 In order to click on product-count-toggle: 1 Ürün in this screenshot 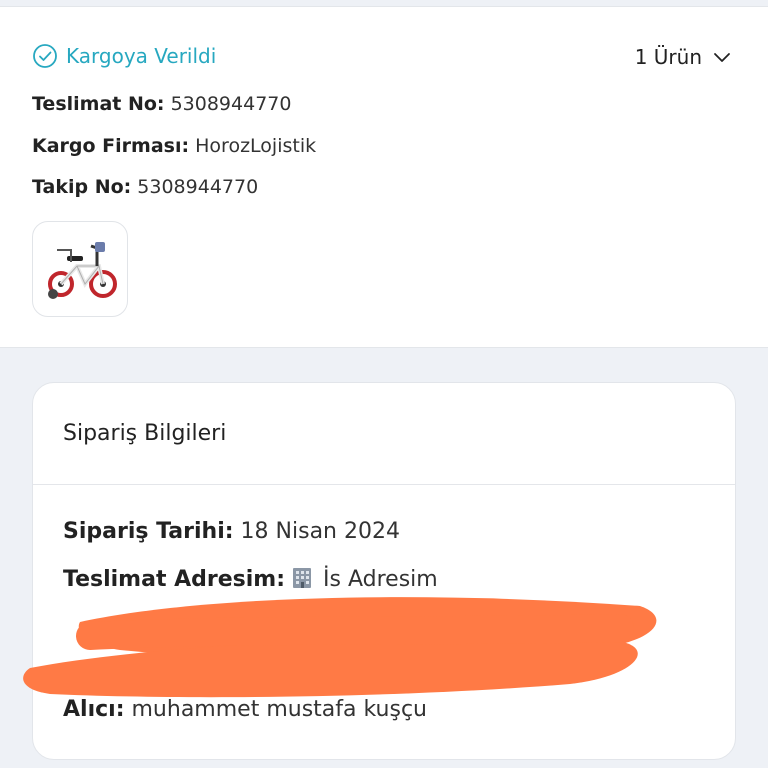, I will do `click(683, 57)`.